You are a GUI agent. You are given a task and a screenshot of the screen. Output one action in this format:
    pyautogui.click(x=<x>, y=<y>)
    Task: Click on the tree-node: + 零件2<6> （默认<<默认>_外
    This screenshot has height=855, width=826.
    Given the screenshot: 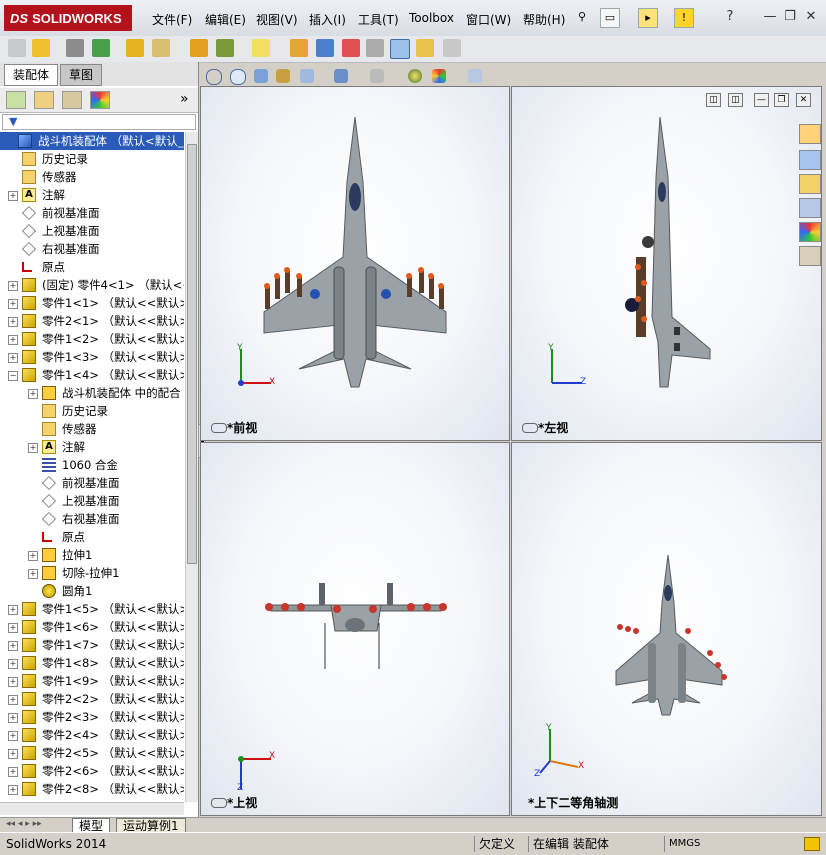 What is the action you would take?
    pyautogui.click(x=92, y=771)
    